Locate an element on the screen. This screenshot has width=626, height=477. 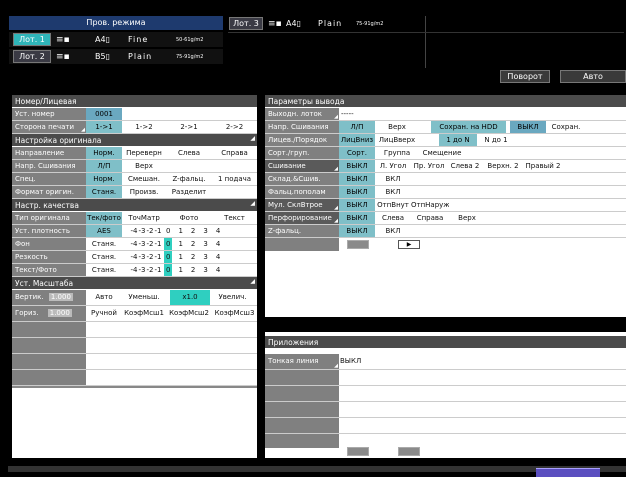
stapling-opt-3: Пр. Угол is located at coordinates (429, 166).